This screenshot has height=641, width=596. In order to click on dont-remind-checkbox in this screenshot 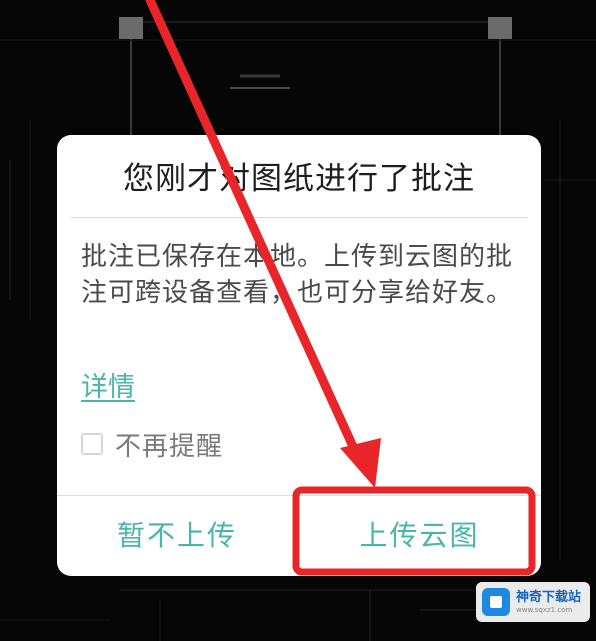, I will do `click(92, 444)`.